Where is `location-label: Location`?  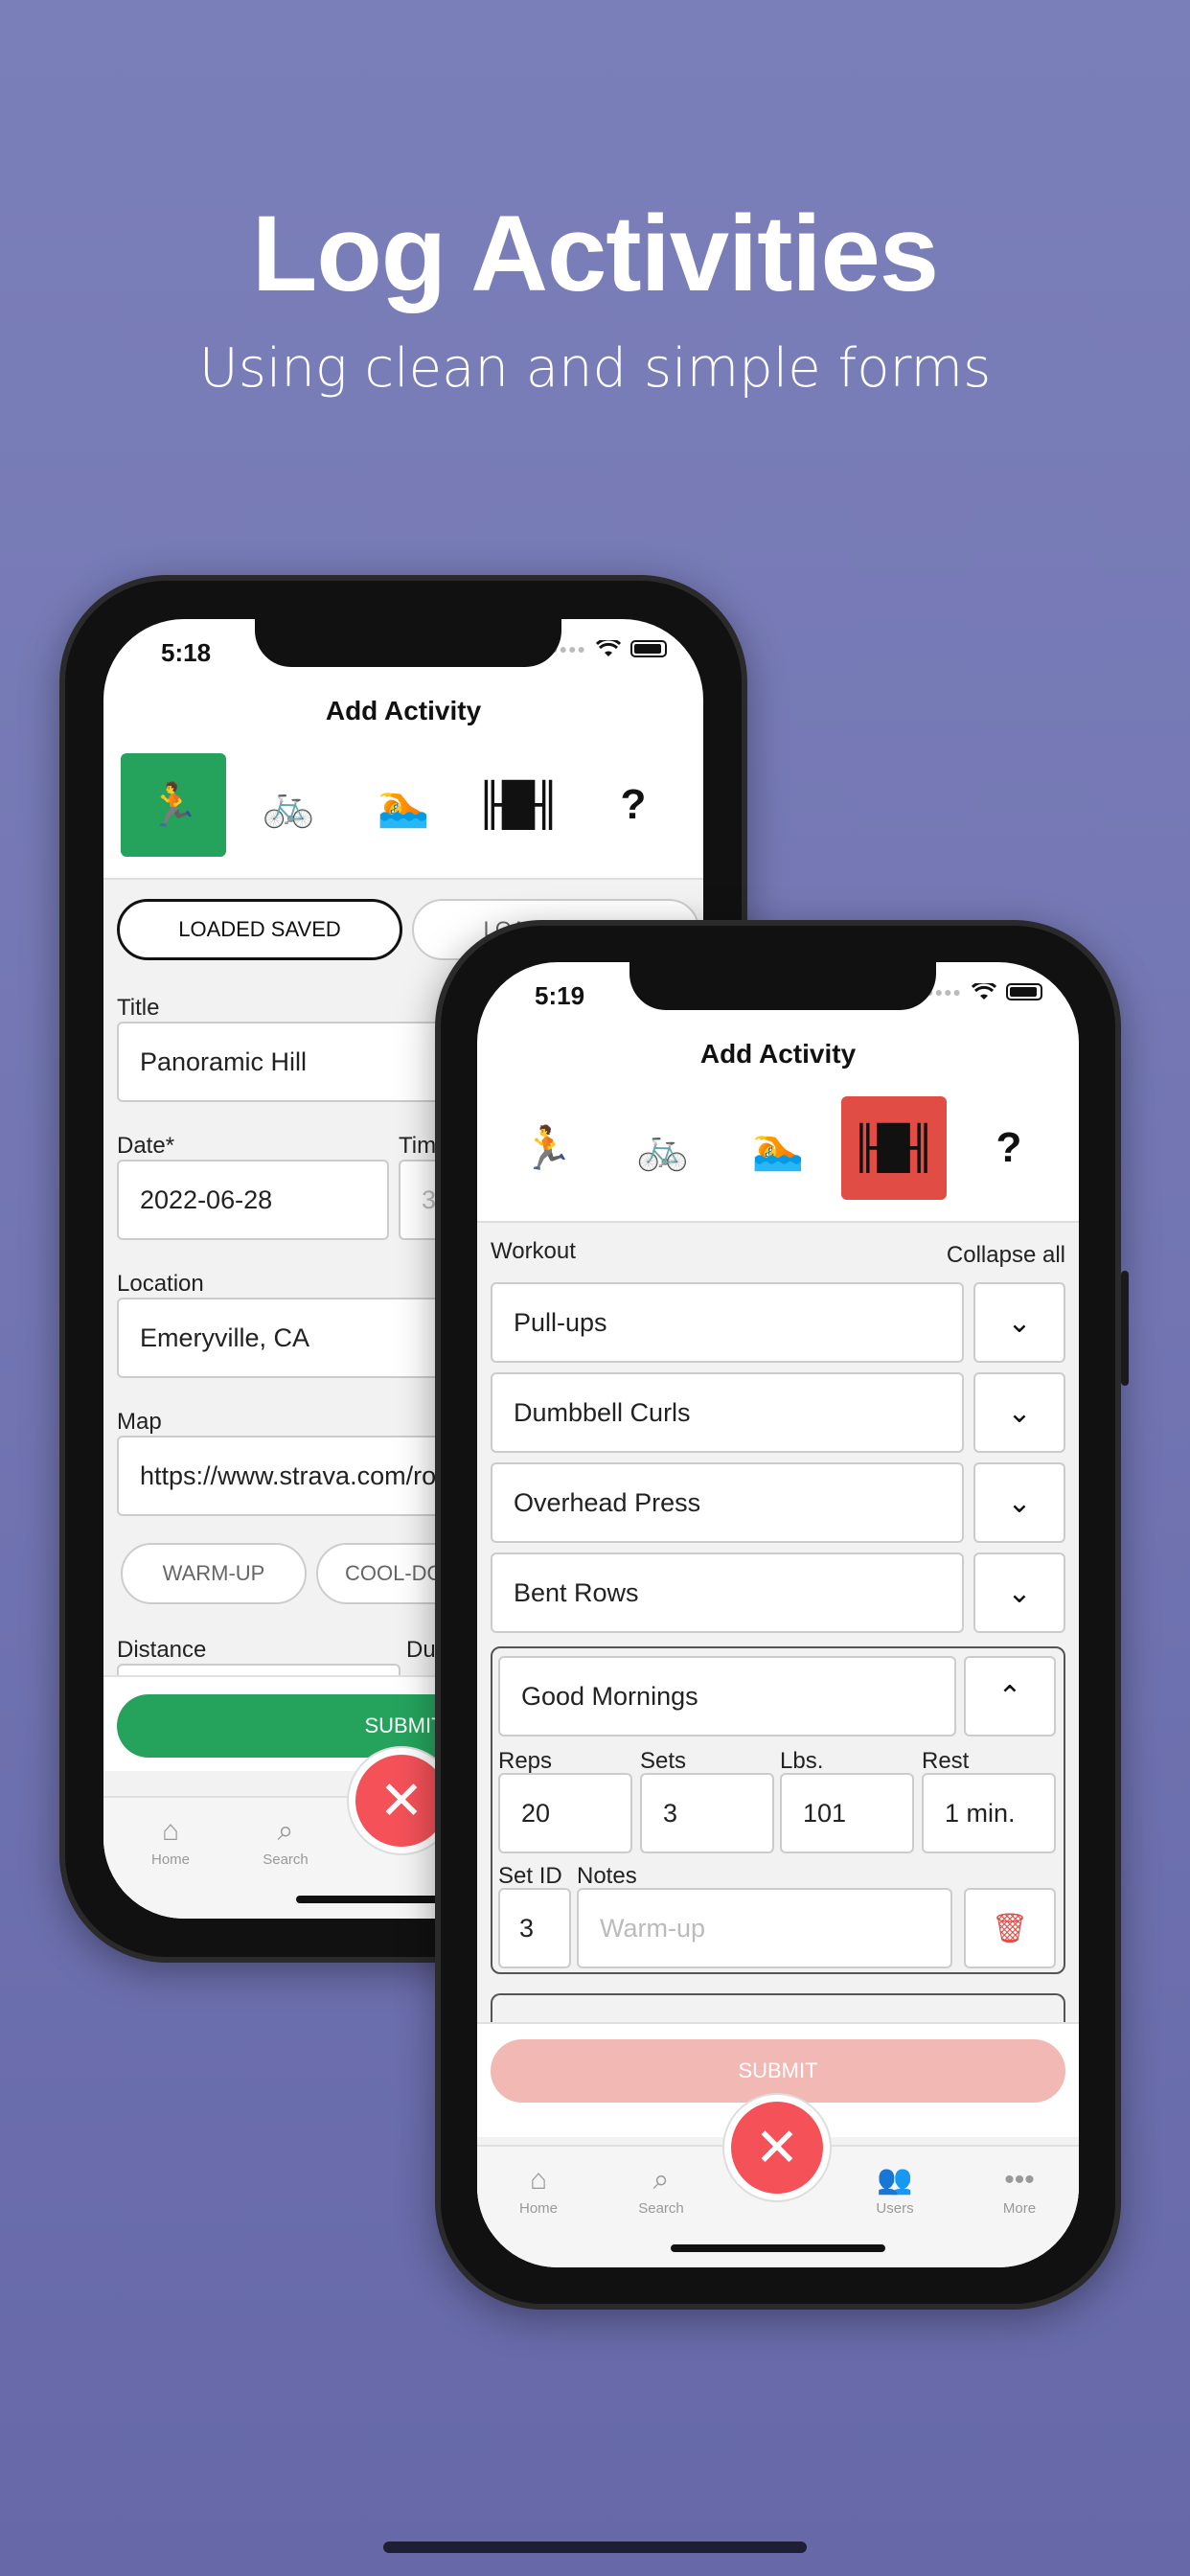 location-label: Location is located at coordinates (160, 1284).